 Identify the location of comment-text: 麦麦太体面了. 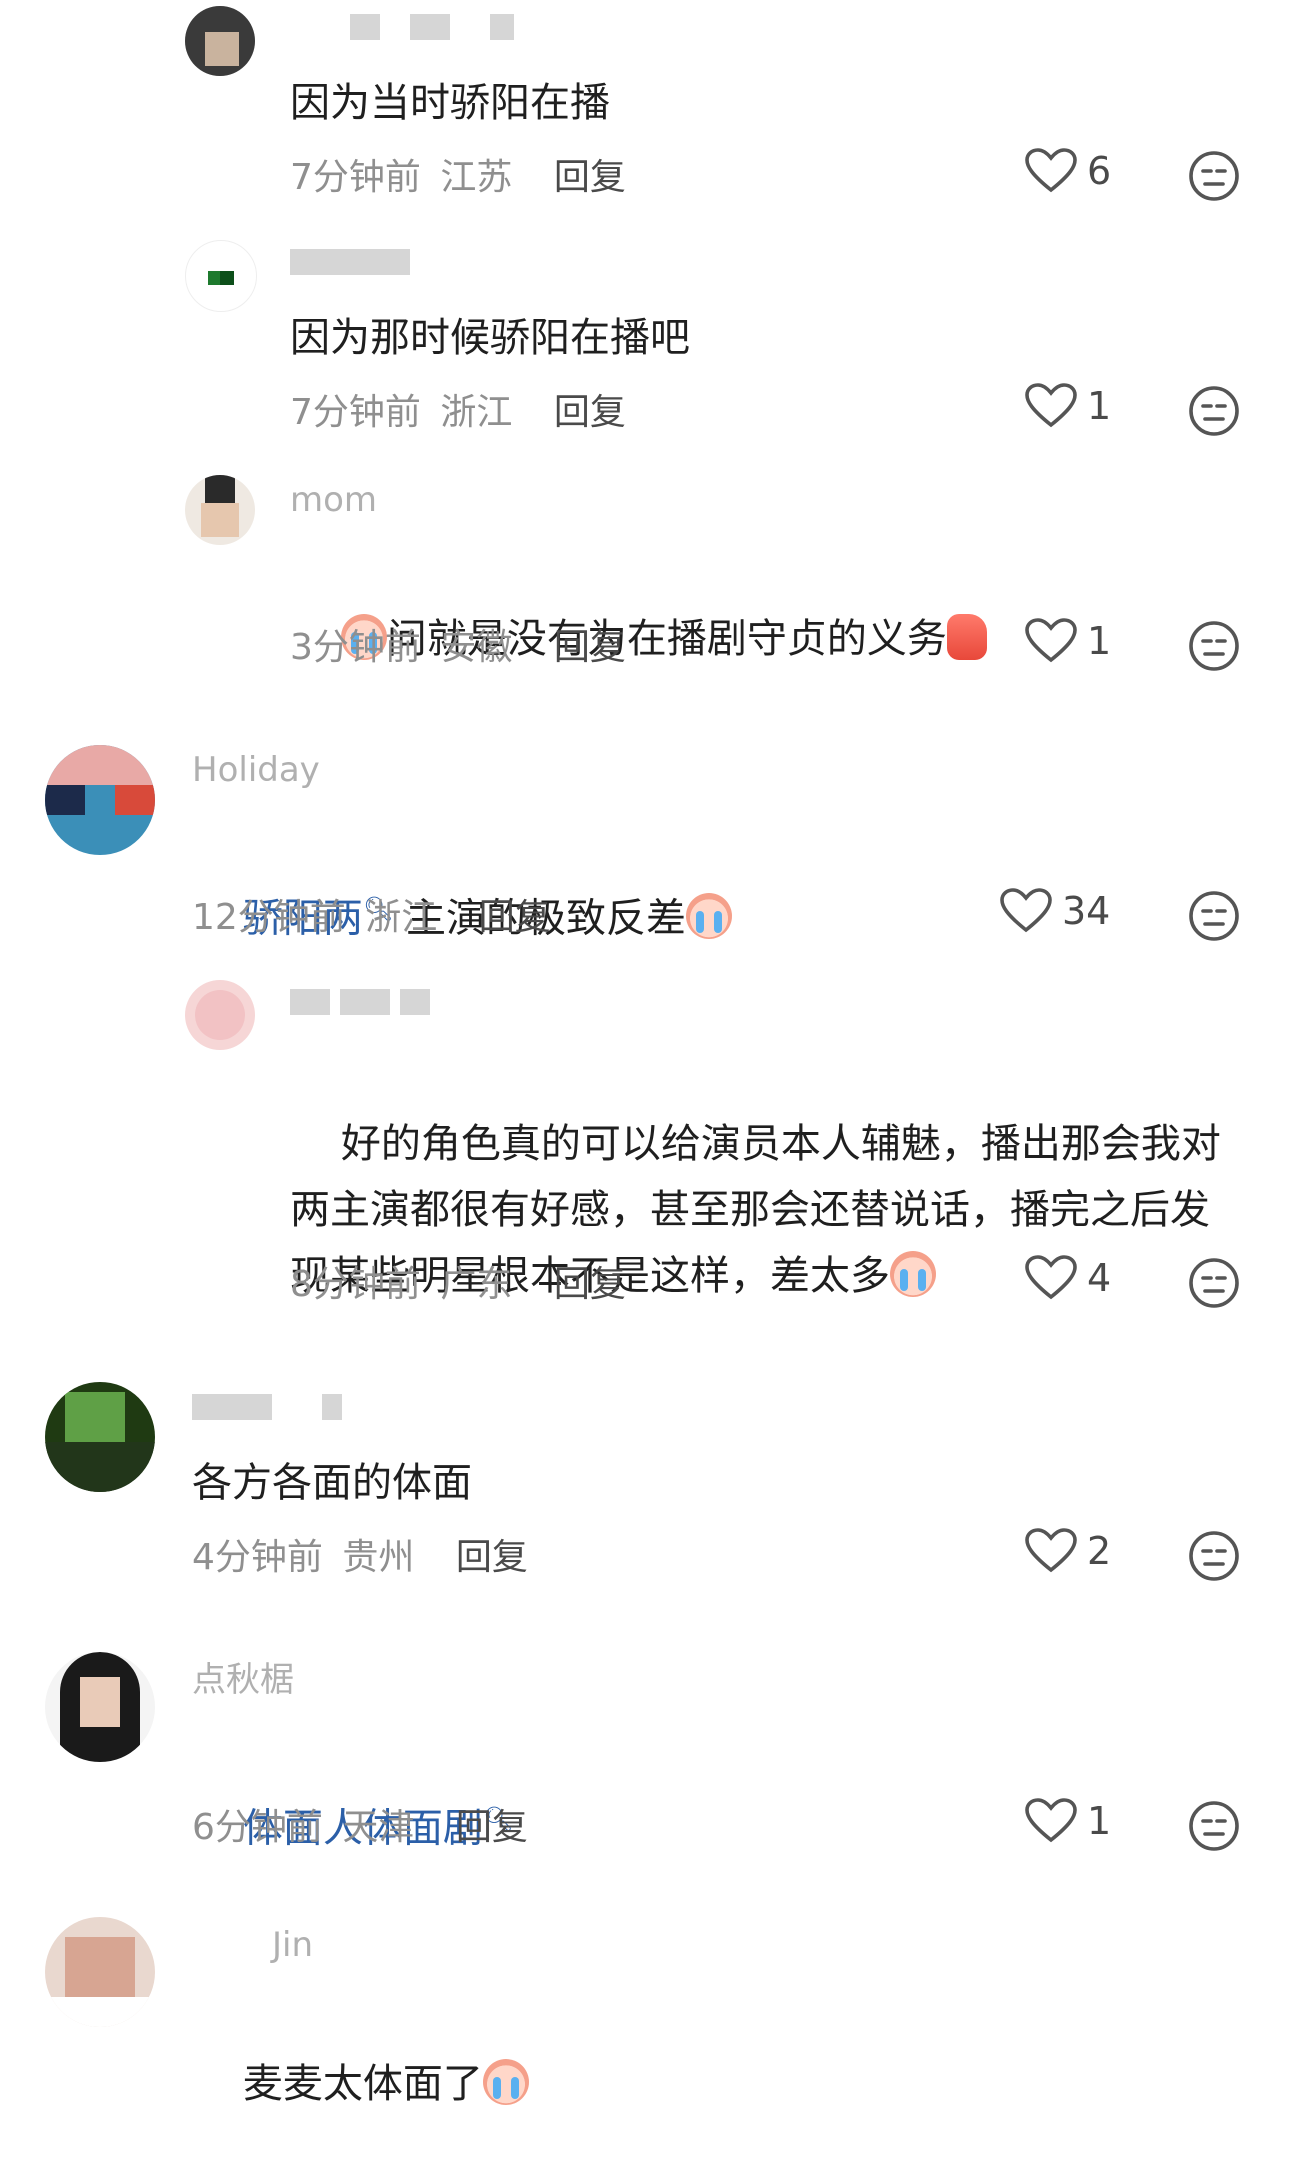
(667, 2084).